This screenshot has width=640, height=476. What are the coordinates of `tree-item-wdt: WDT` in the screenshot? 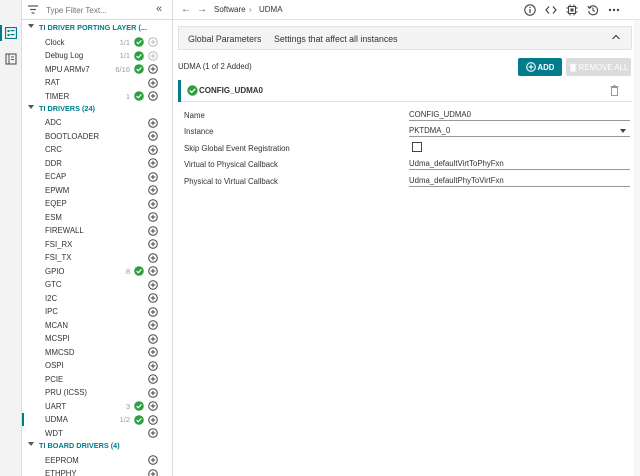 It's located at (97, 433).